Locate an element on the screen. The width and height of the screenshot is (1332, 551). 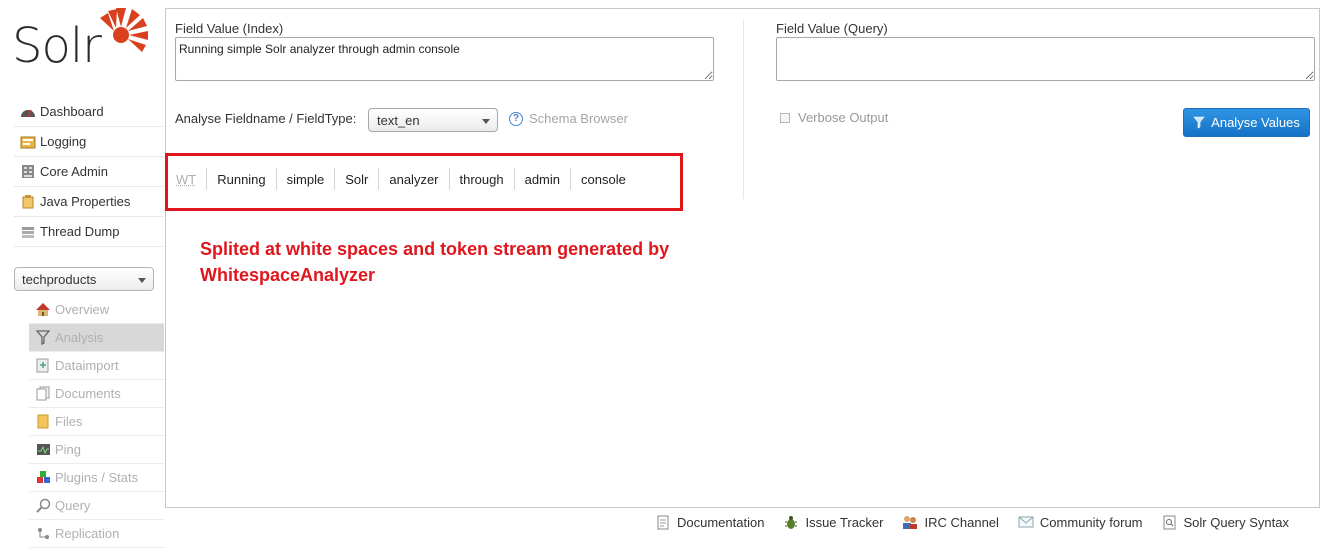
core-nav-files: Files is located at coordinates (96, 422).